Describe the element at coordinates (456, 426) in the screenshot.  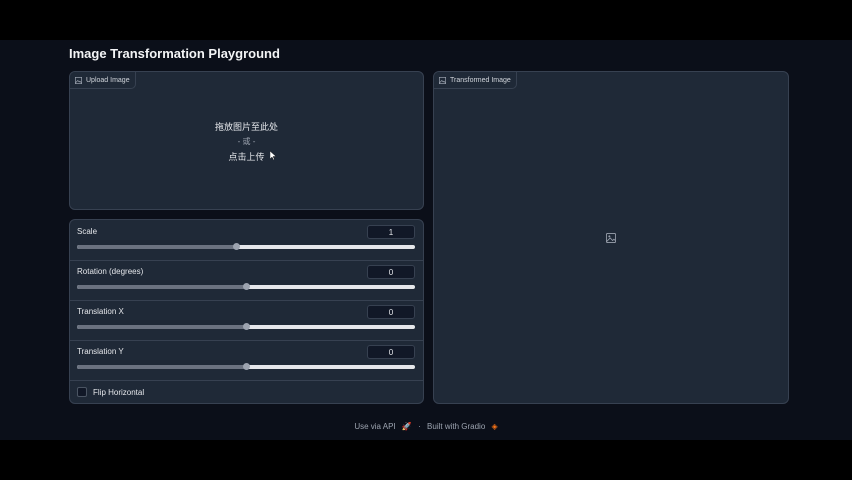
I see `built-with-gradio-link: Built with Gradio` at that location.